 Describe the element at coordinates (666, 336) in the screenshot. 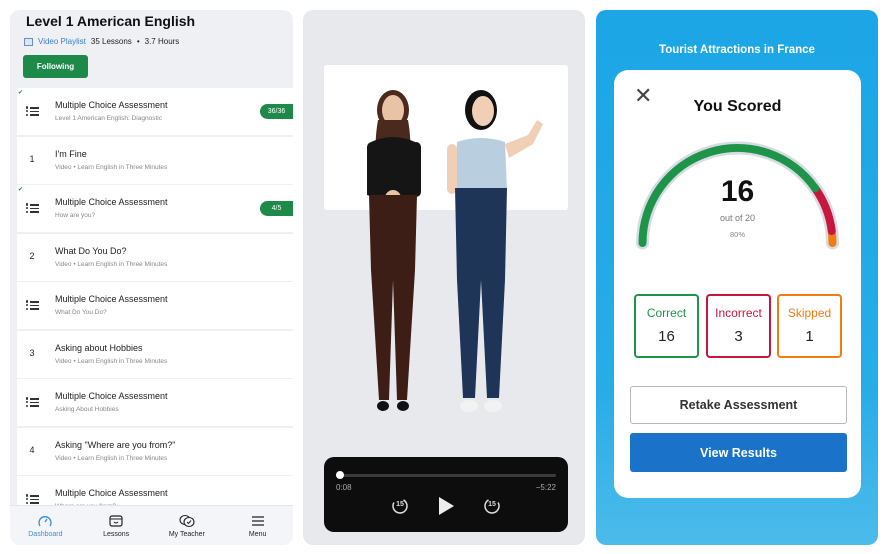

I see `correct-count: 16` at that location.